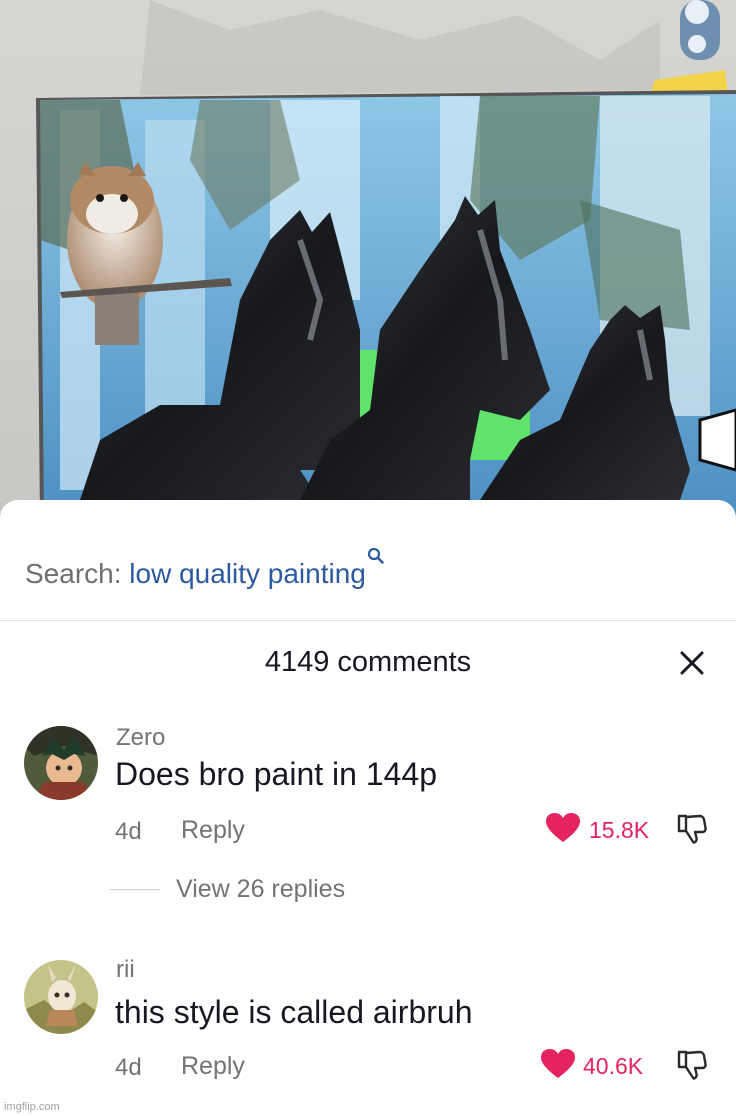 The image size is (736, 1116). Describe the element at coordinates (294, 1012) in the screenshot. I see `comment-text: this style is called airbruh` at that location.